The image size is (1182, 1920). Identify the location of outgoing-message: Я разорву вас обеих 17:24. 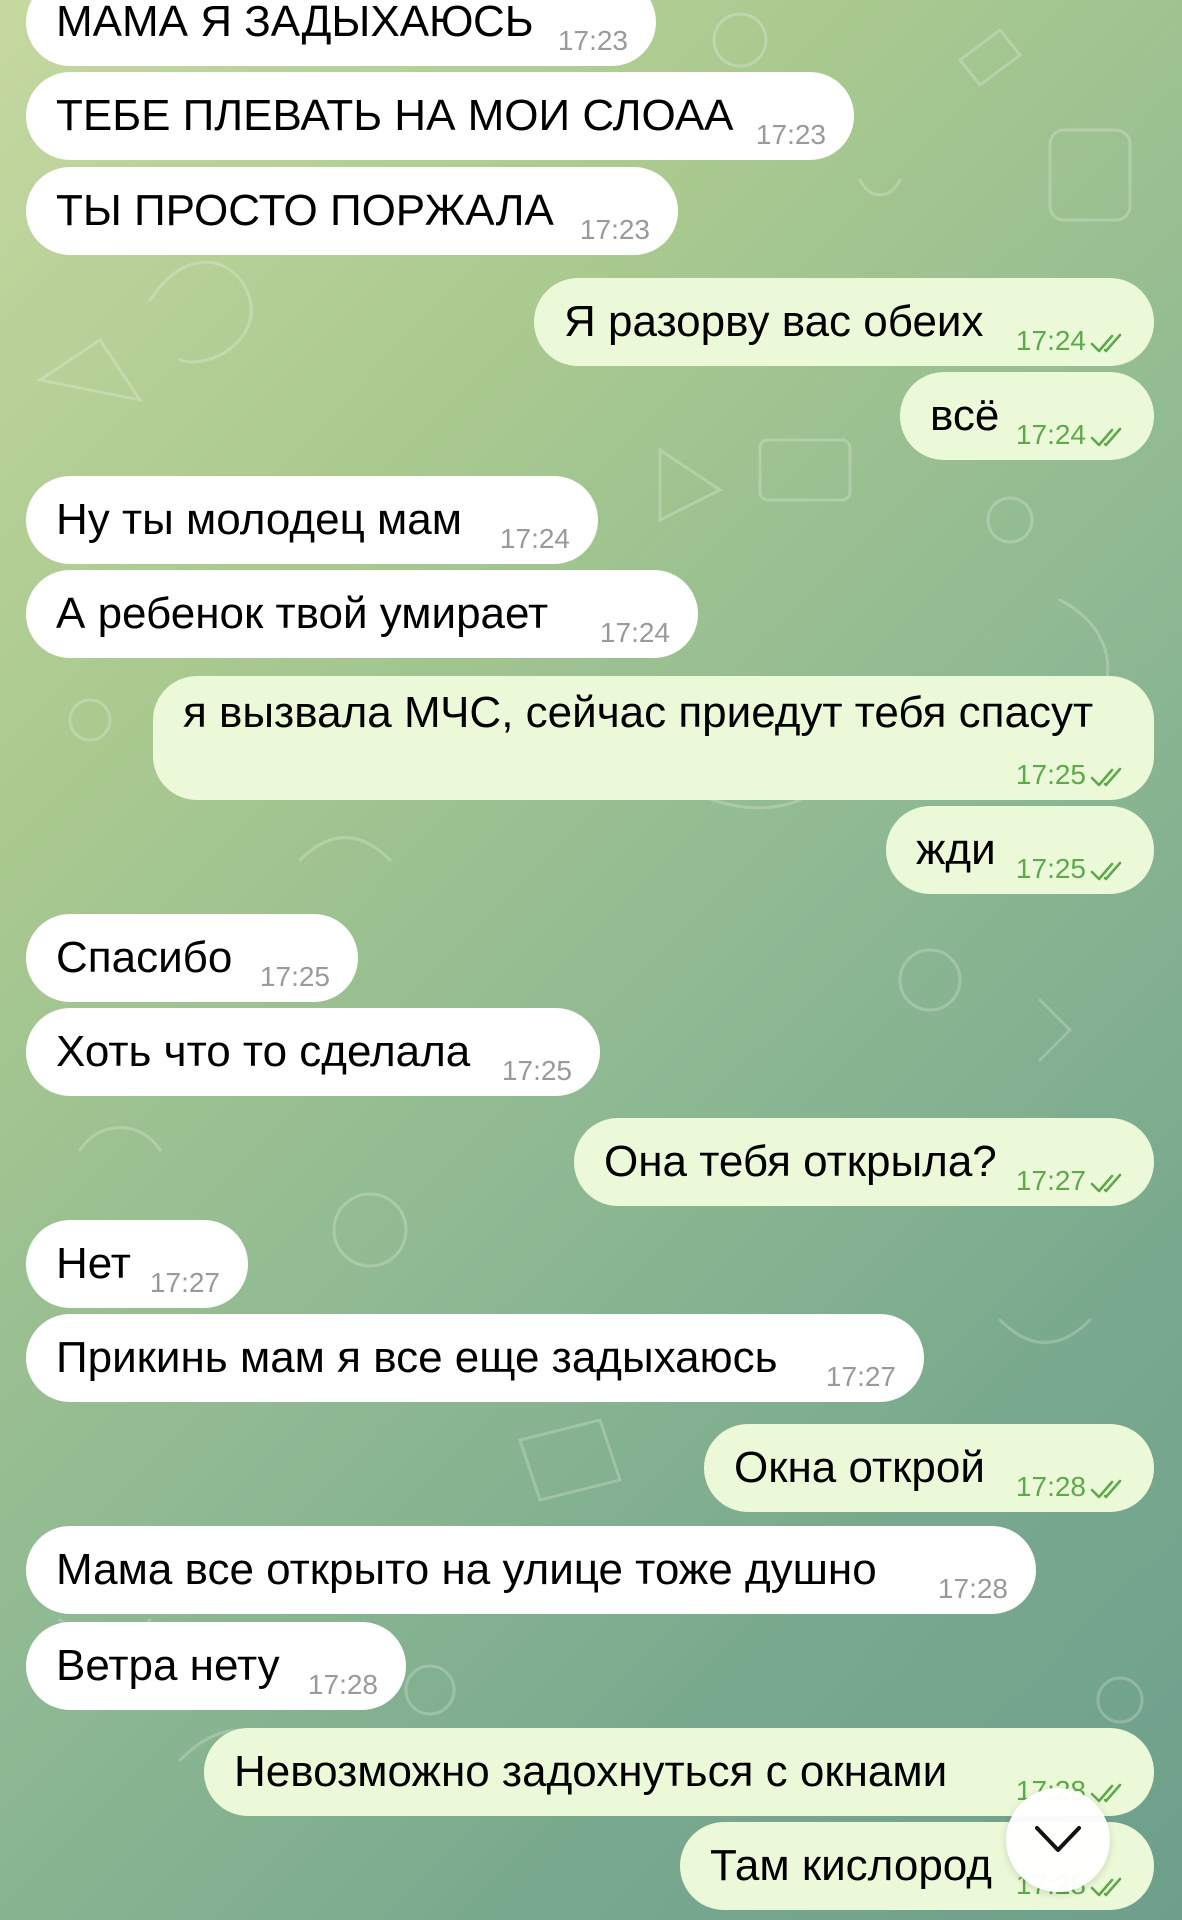
(844, 322).